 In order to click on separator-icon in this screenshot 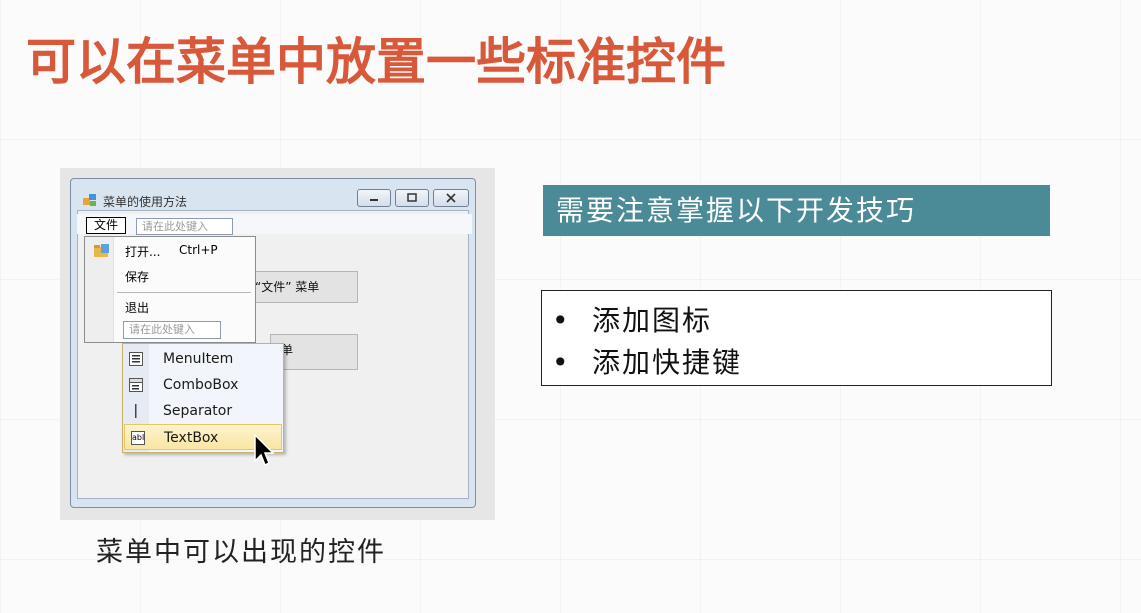, I will do `click(136, 411)`.